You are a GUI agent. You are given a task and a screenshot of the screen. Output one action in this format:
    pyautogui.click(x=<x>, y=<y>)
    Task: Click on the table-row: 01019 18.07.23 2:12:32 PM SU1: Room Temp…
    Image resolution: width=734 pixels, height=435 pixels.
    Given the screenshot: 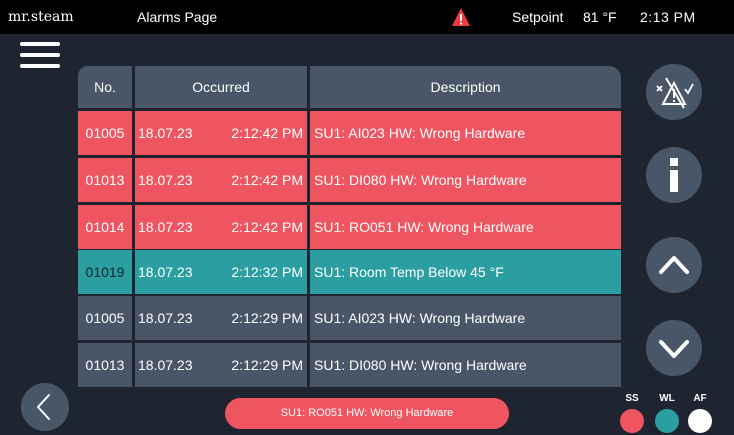 What is the action you would take?
    pyautogui.click(x=349, y=272)
    